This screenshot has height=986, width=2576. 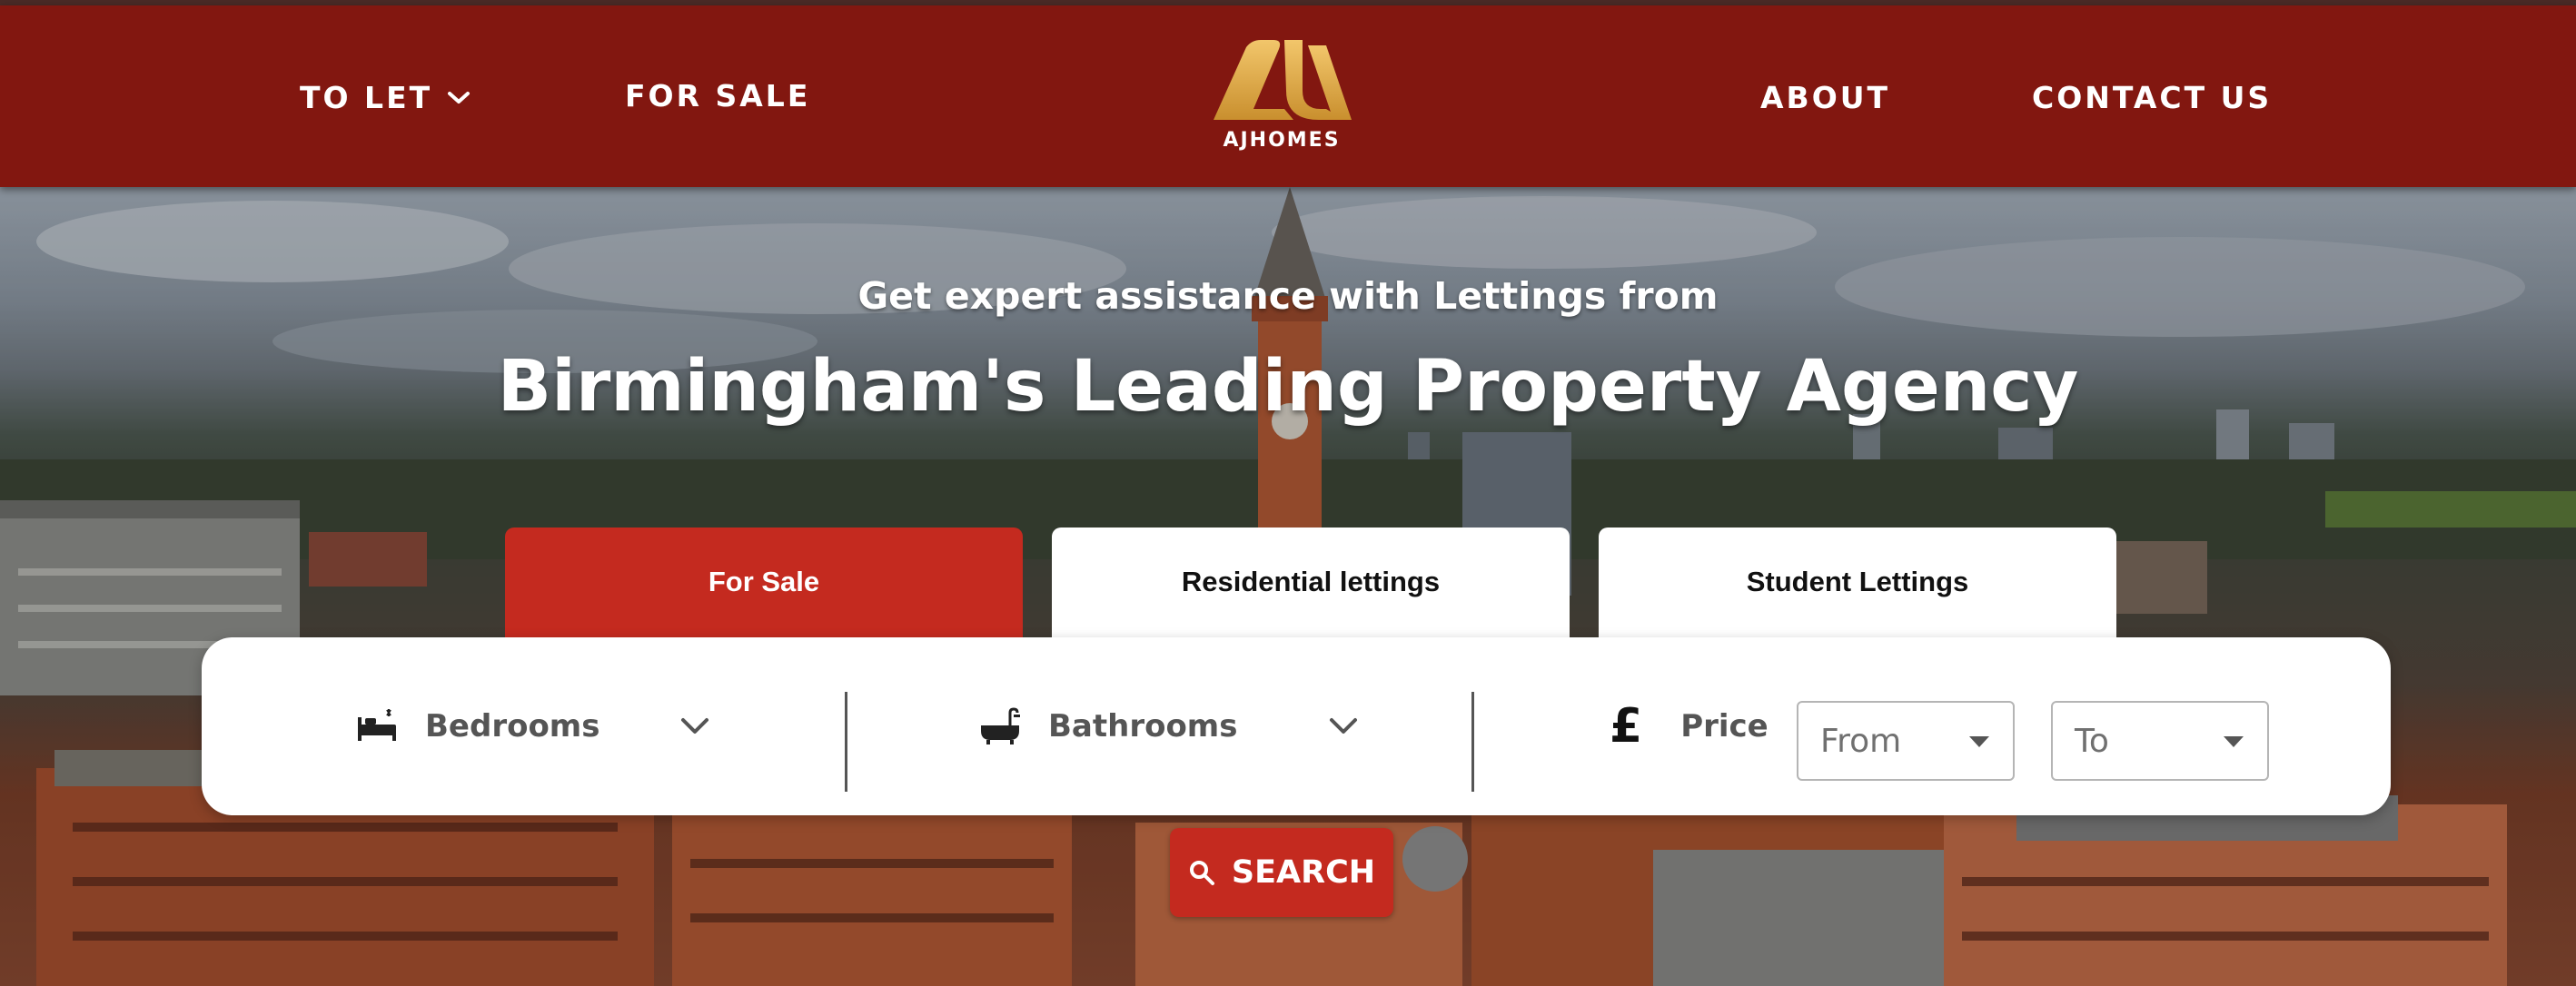 What do you see at coordinates (601, 726) in the screenshot?
I see `bedrooms-select: Bedrooms` at bounding box center [601, 726].